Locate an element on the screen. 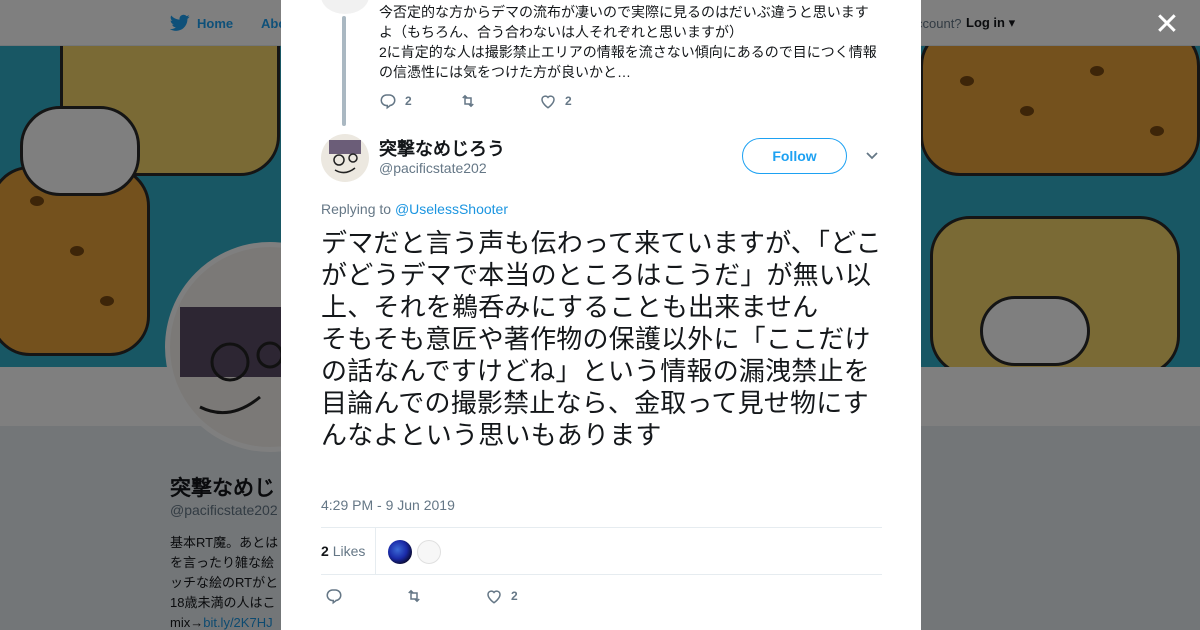  tweet-author-handle: @pacificstate202 is located at coordinates (433, 168).